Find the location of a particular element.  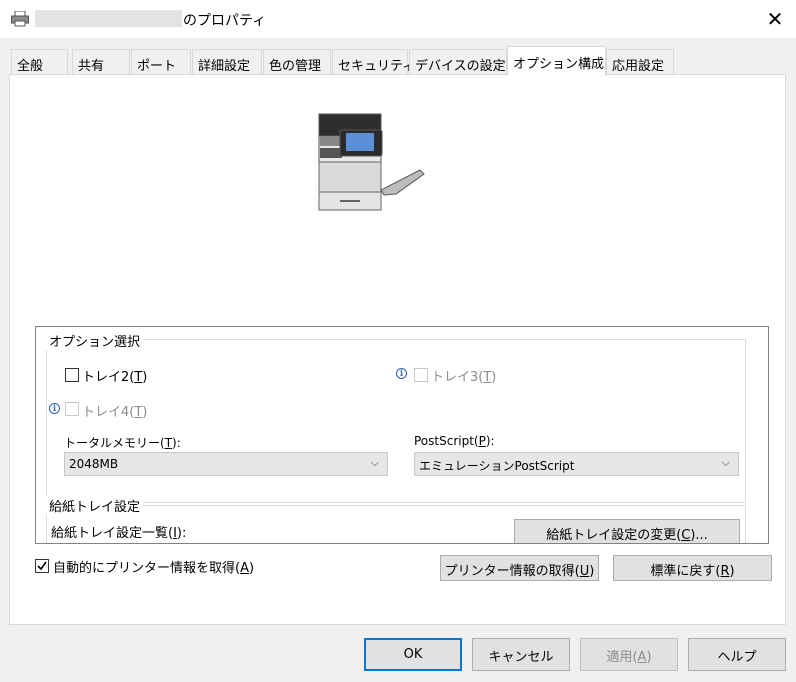

tab-ports: ポート is located at coordinates (161, 61).